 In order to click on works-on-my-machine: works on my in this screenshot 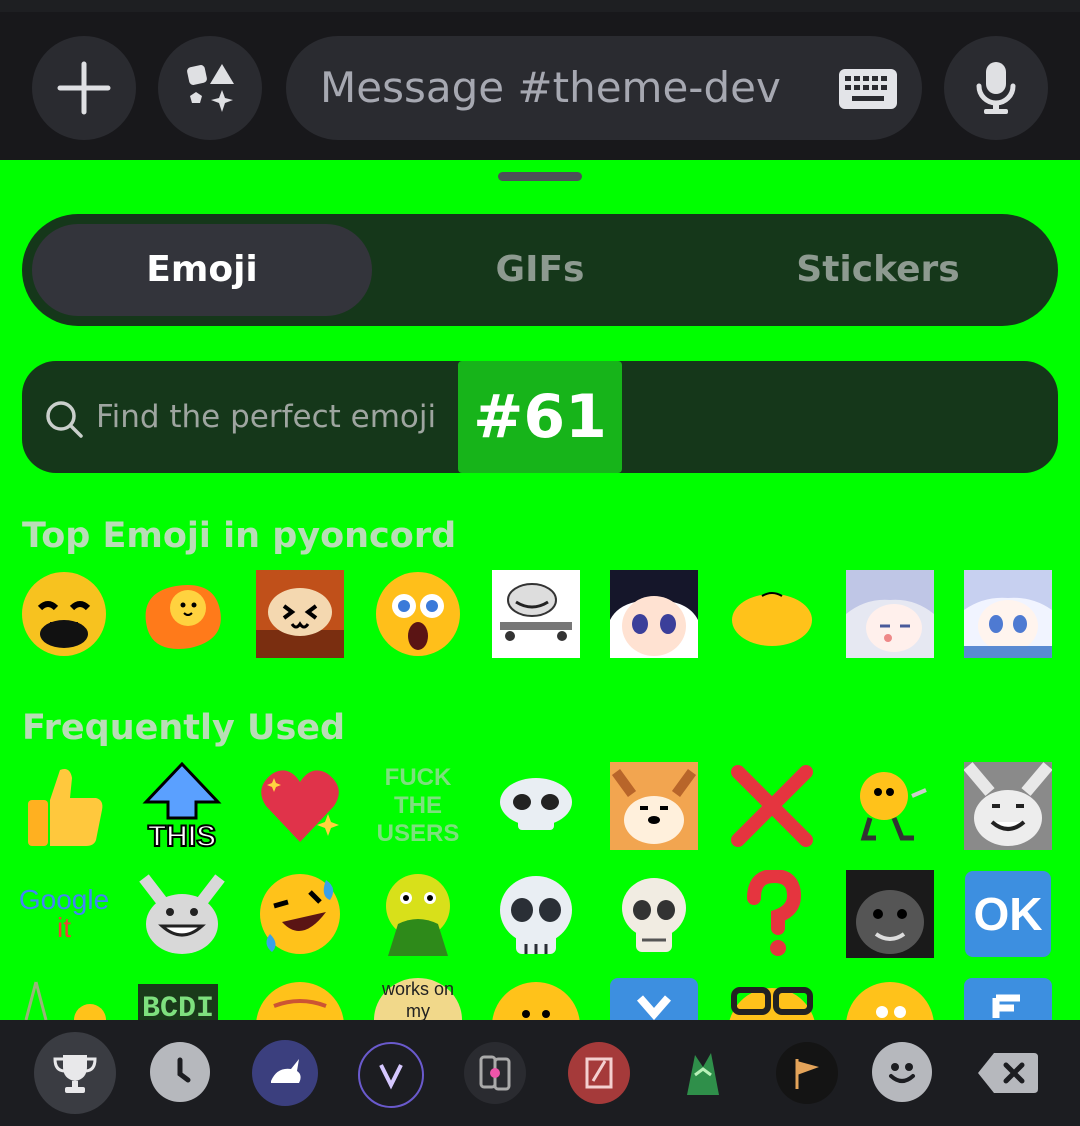, I will do `click(418, 999)`.